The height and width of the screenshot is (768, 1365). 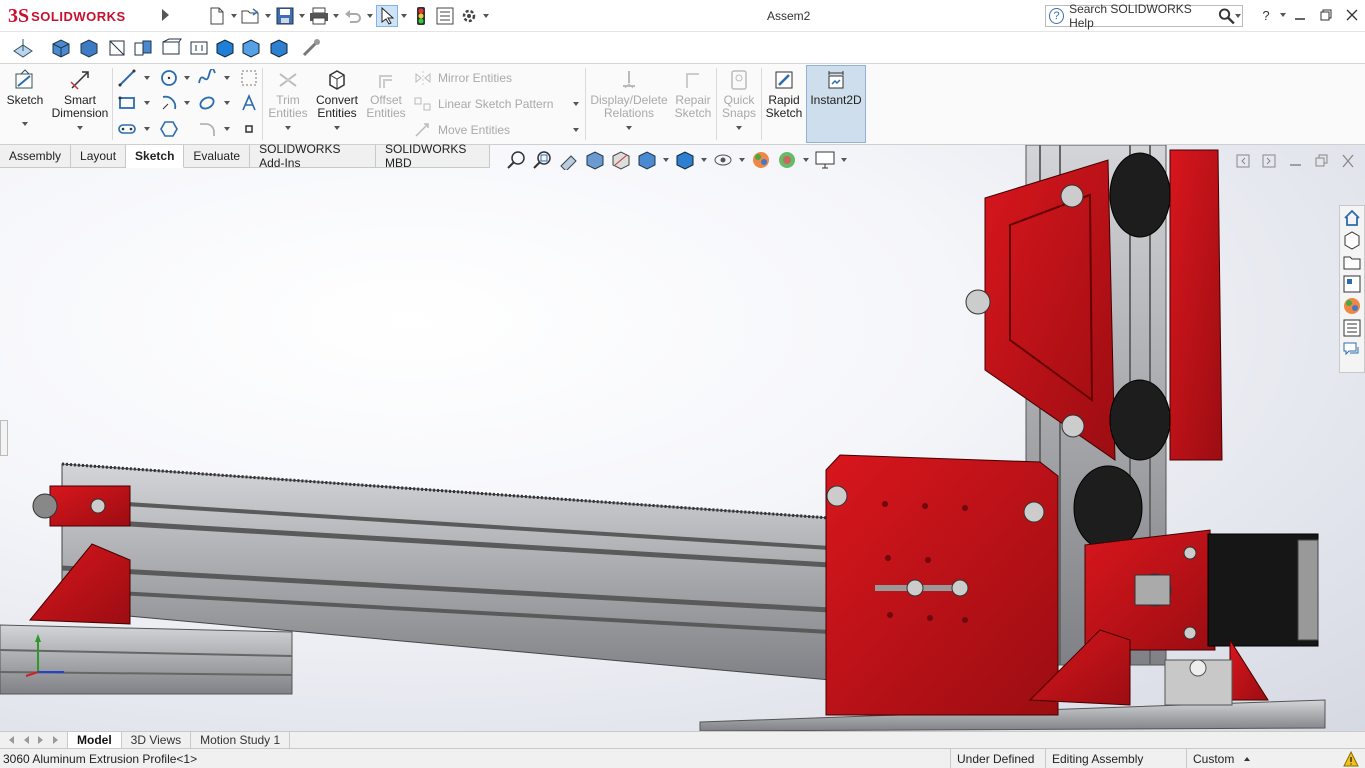 I want to click on save-icon, so click(x=285, y=16).